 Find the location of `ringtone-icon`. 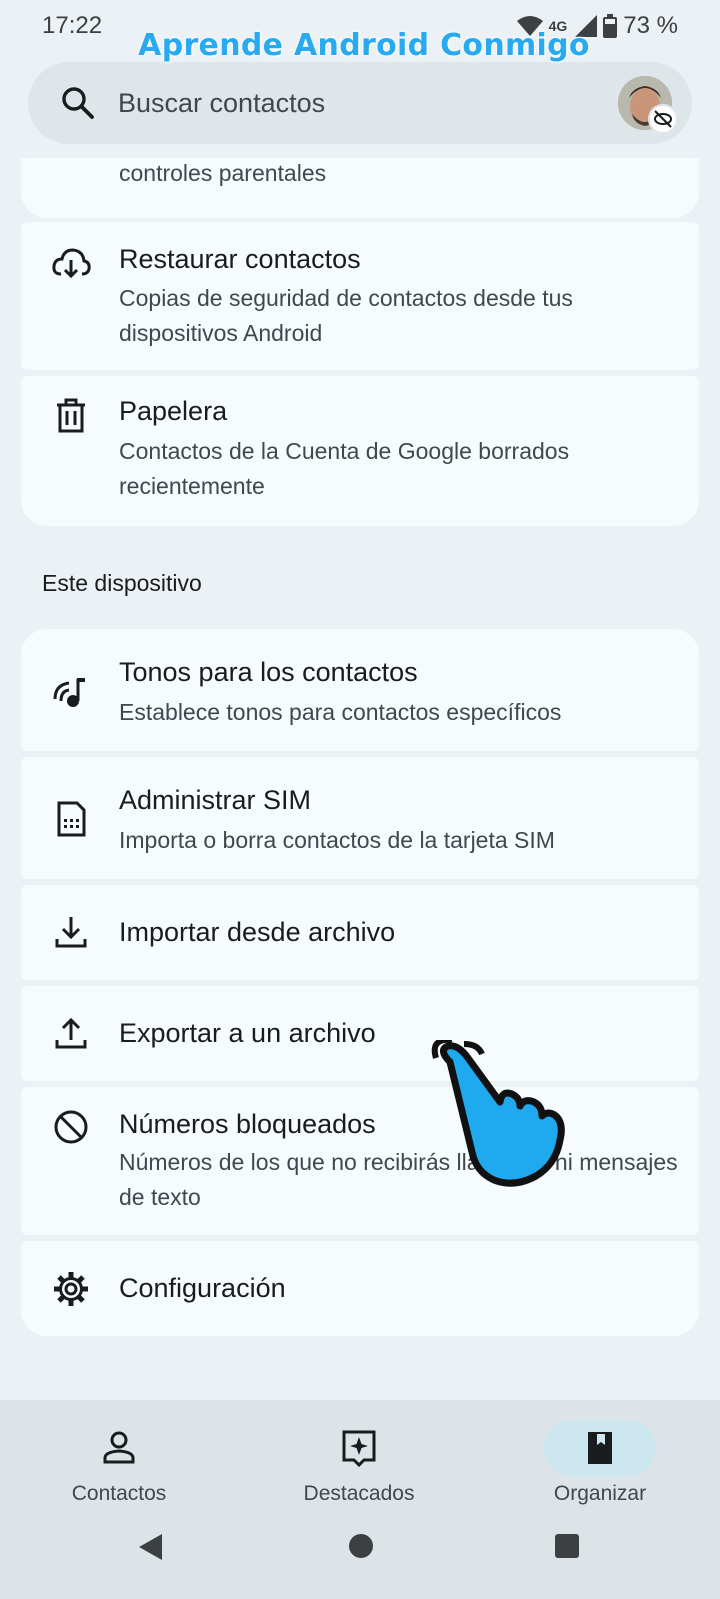

ringtone-icon is located at coordinates (69, 692).